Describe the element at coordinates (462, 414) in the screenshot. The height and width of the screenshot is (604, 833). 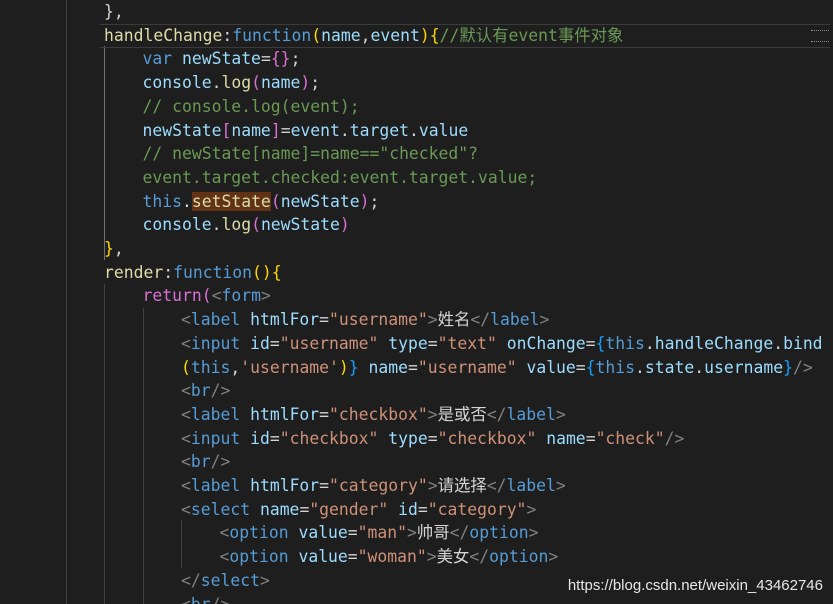
I see `code-token: 是或否` at that location.